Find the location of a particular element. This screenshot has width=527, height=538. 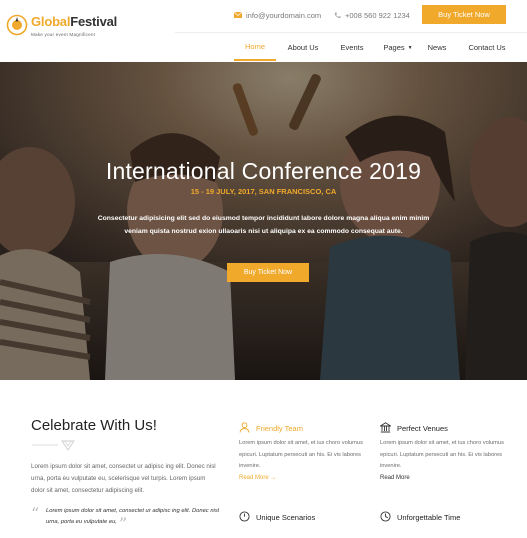

hero-date-location: 15 - 19 JULY, 2017, SAN FRANCISCO, CA is located at coordinates (263, 191).